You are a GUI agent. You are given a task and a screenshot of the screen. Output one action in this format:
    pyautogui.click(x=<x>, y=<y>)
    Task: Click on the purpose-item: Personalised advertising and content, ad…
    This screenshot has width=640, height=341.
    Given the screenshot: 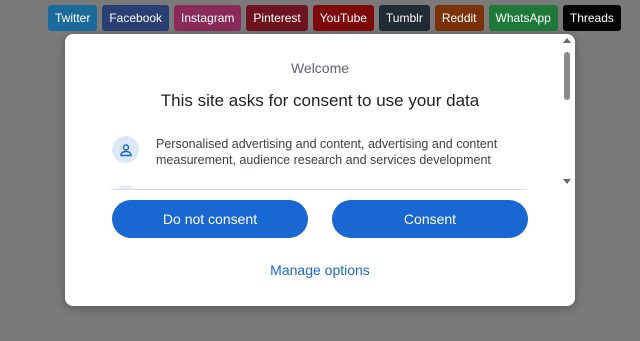 What is the action you would take?
    pyautogui.click(x=322, y=152)
    